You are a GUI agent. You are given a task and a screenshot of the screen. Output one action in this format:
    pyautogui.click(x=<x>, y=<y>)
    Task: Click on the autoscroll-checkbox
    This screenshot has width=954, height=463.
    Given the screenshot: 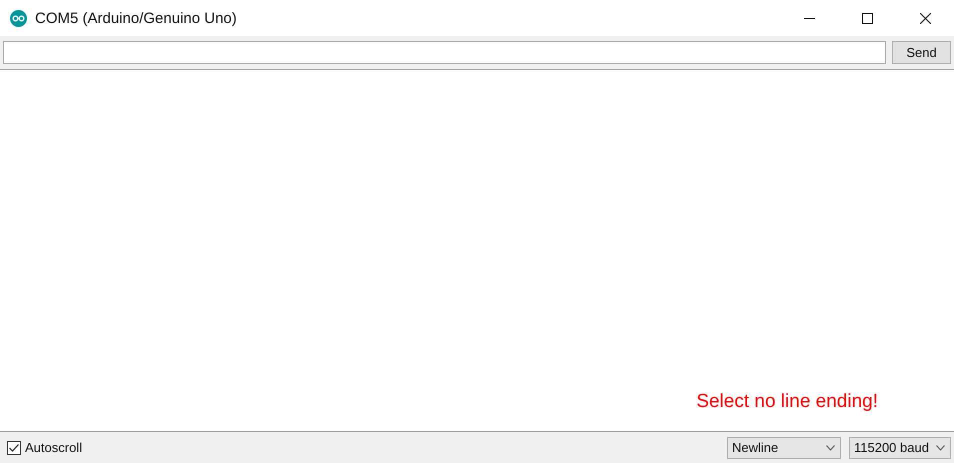 What is the action you would take?
    pyautogui.click(x=14, y=447)
    